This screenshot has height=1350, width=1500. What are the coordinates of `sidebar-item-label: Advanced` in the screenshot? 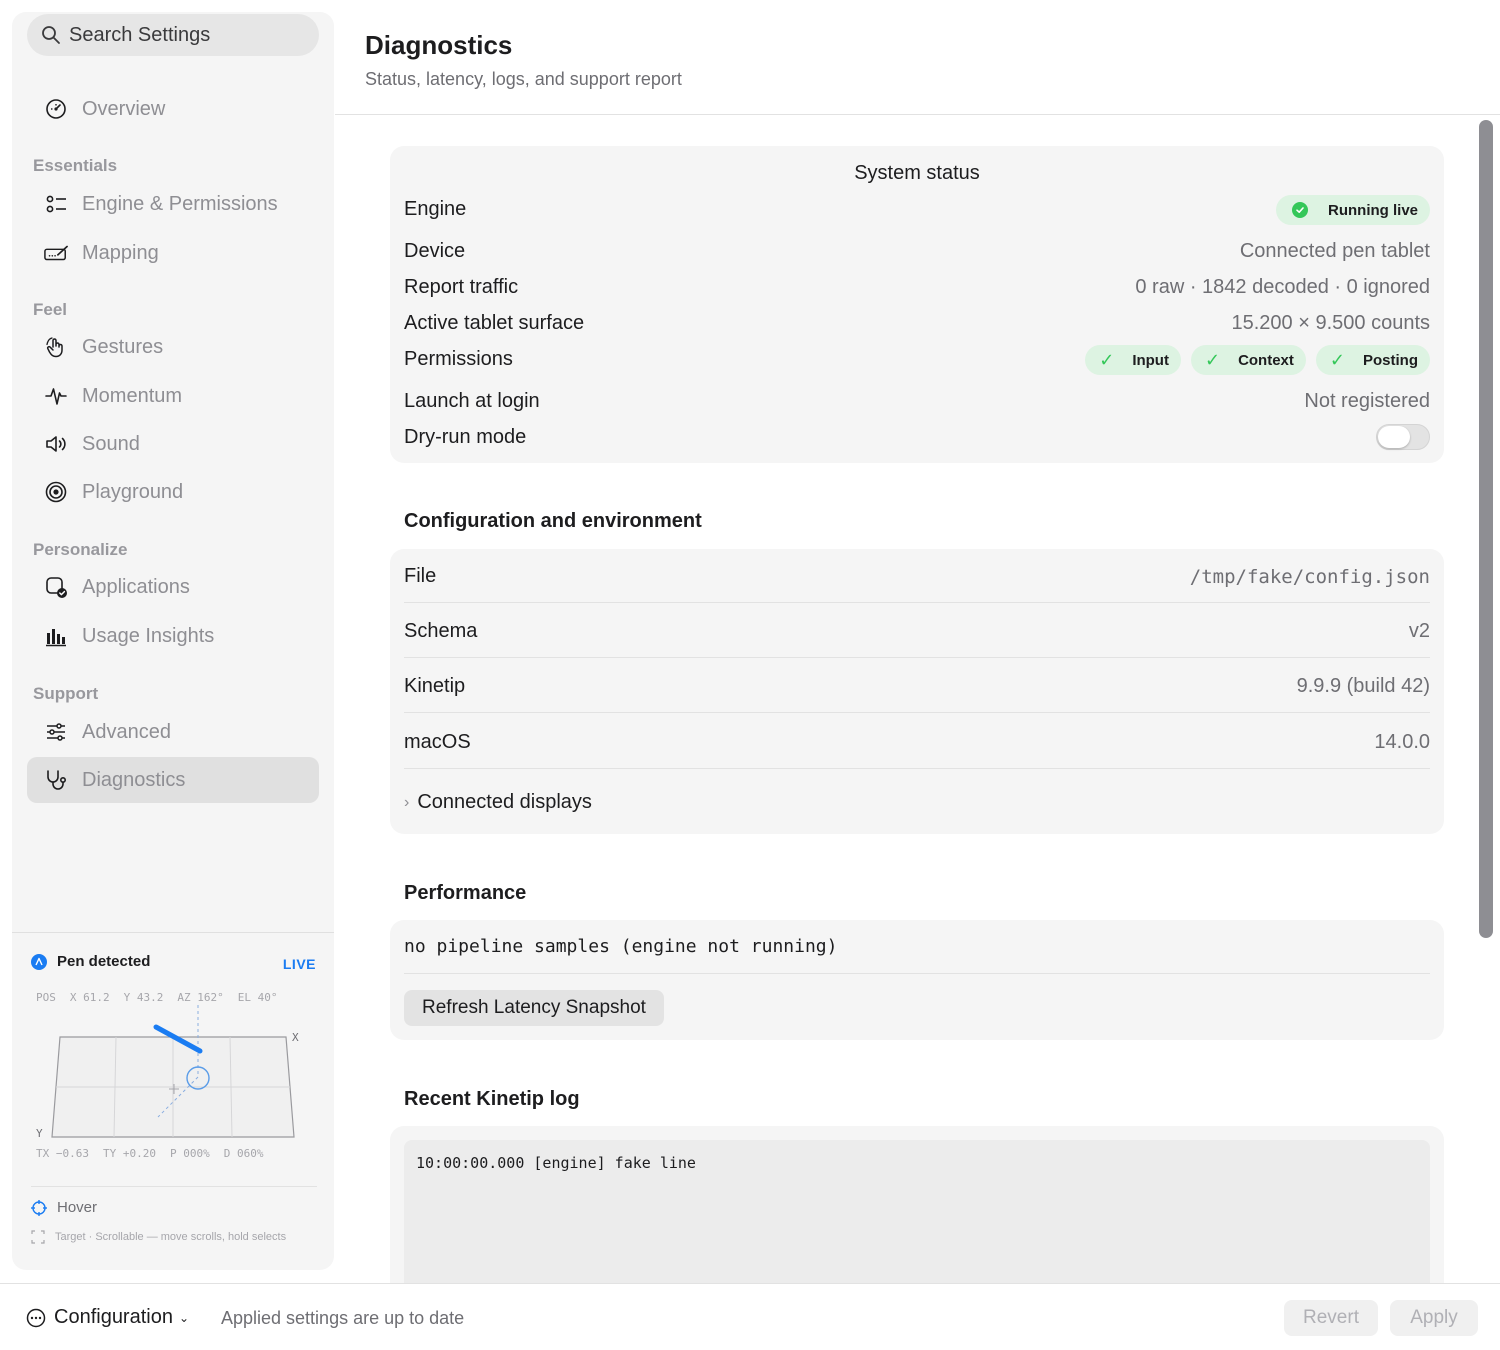 It's located at (126, 731).